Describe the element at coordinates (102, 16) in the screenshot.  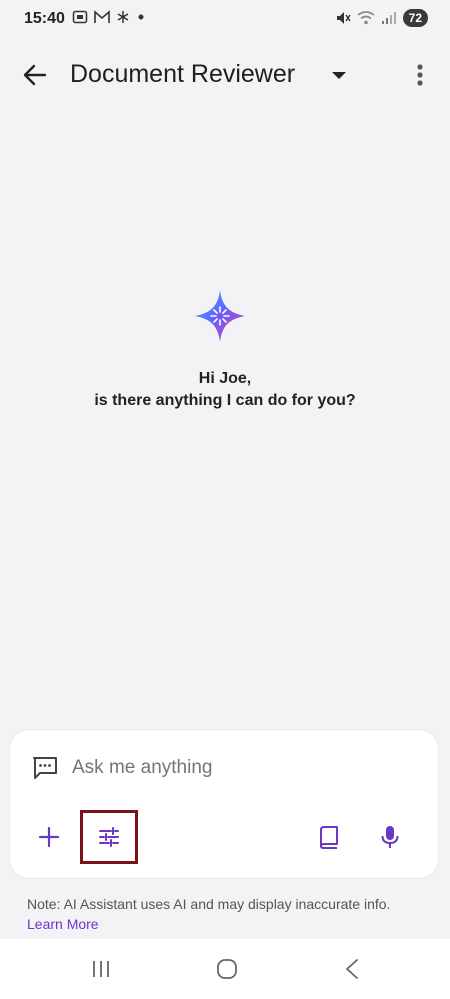
I see `gmail-icon` at that location.